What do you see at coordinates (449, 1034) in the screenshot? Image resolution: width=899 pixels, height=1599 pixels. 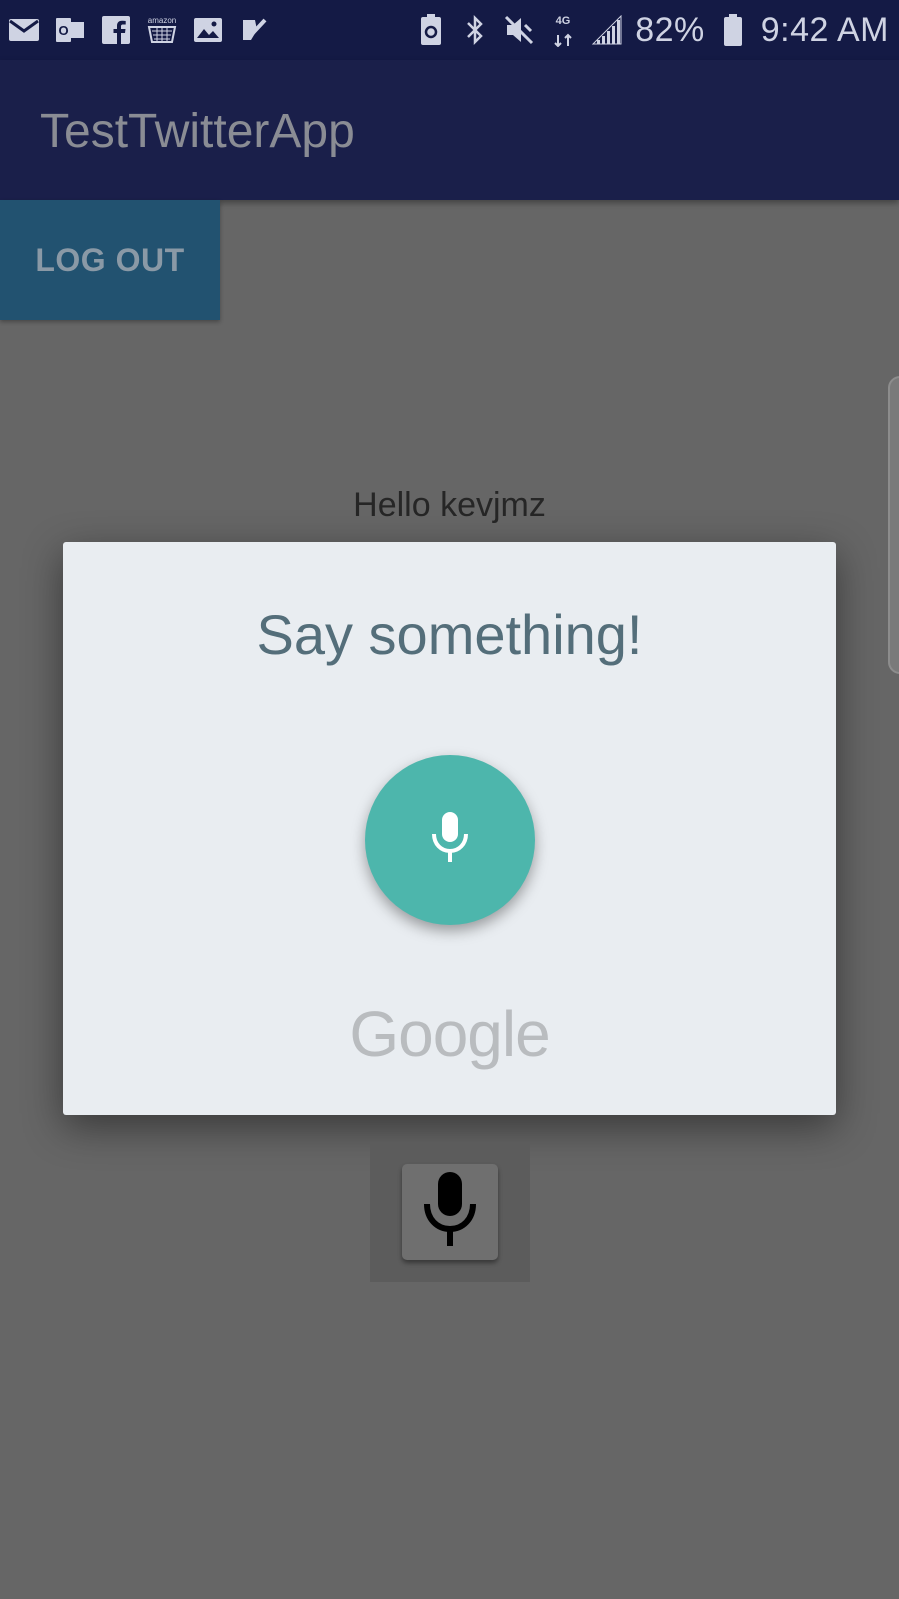 I see `google-logo: Google` at bounding box center [449, 1034].